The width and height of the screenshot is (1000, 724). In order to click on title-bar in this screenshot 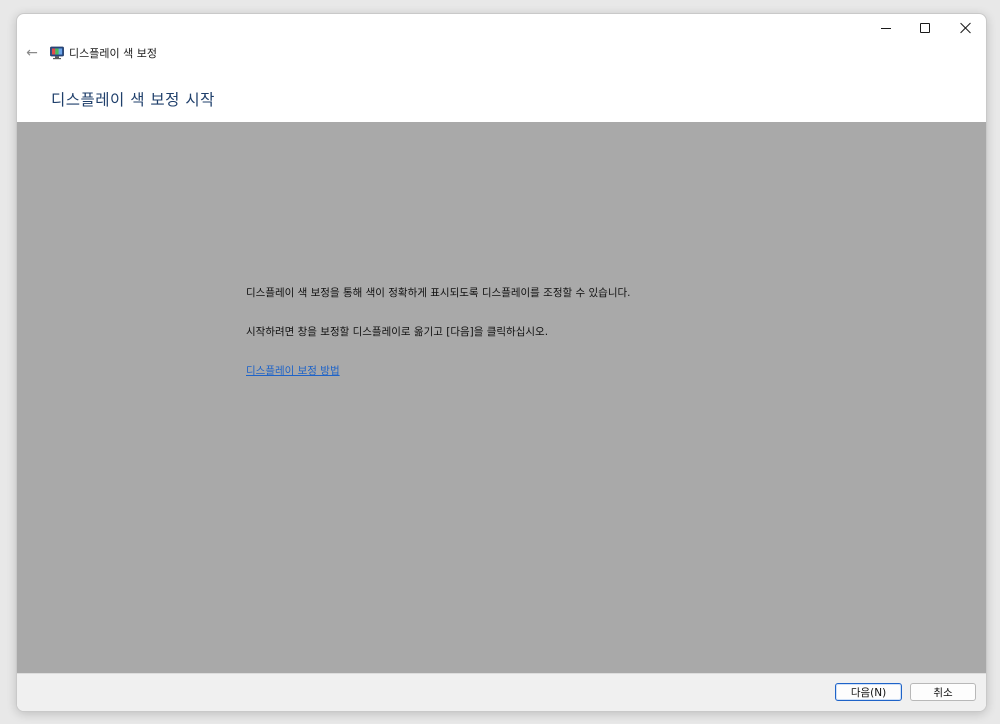, I will do `click(501, 28)`.